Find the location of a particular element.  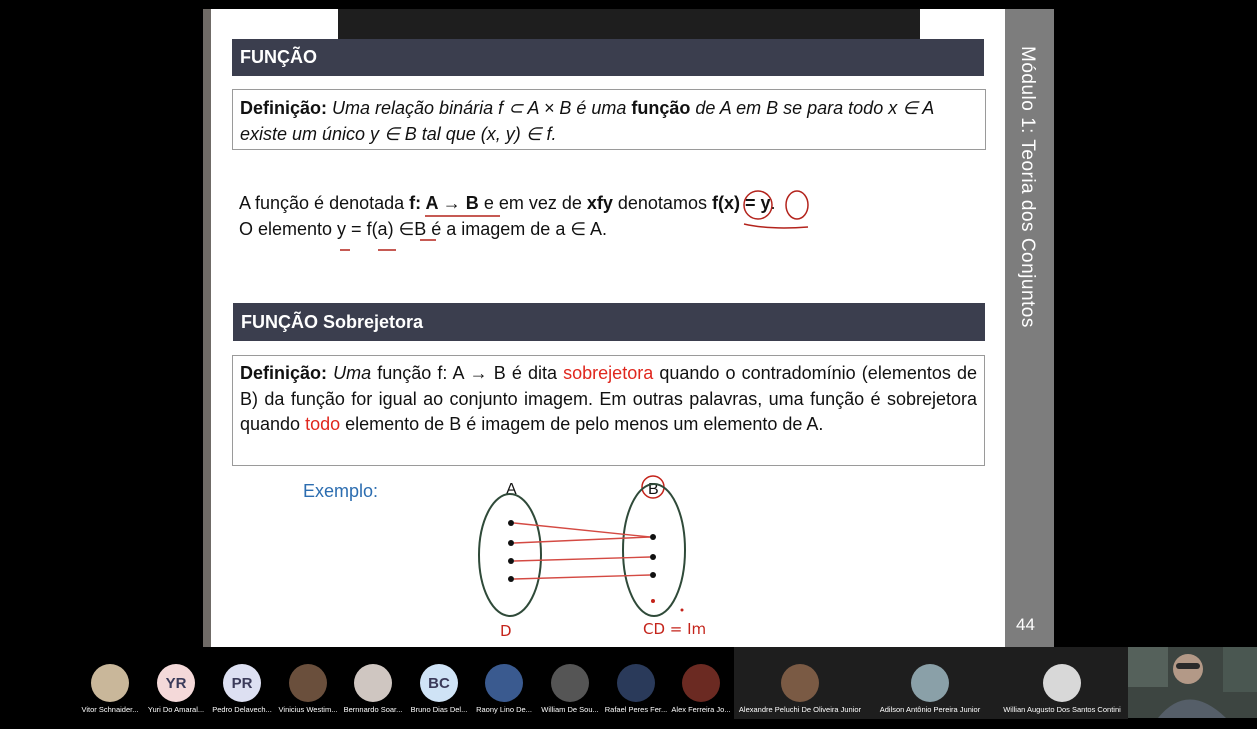

page-number: 44 is located at coordinates (1025, 624).